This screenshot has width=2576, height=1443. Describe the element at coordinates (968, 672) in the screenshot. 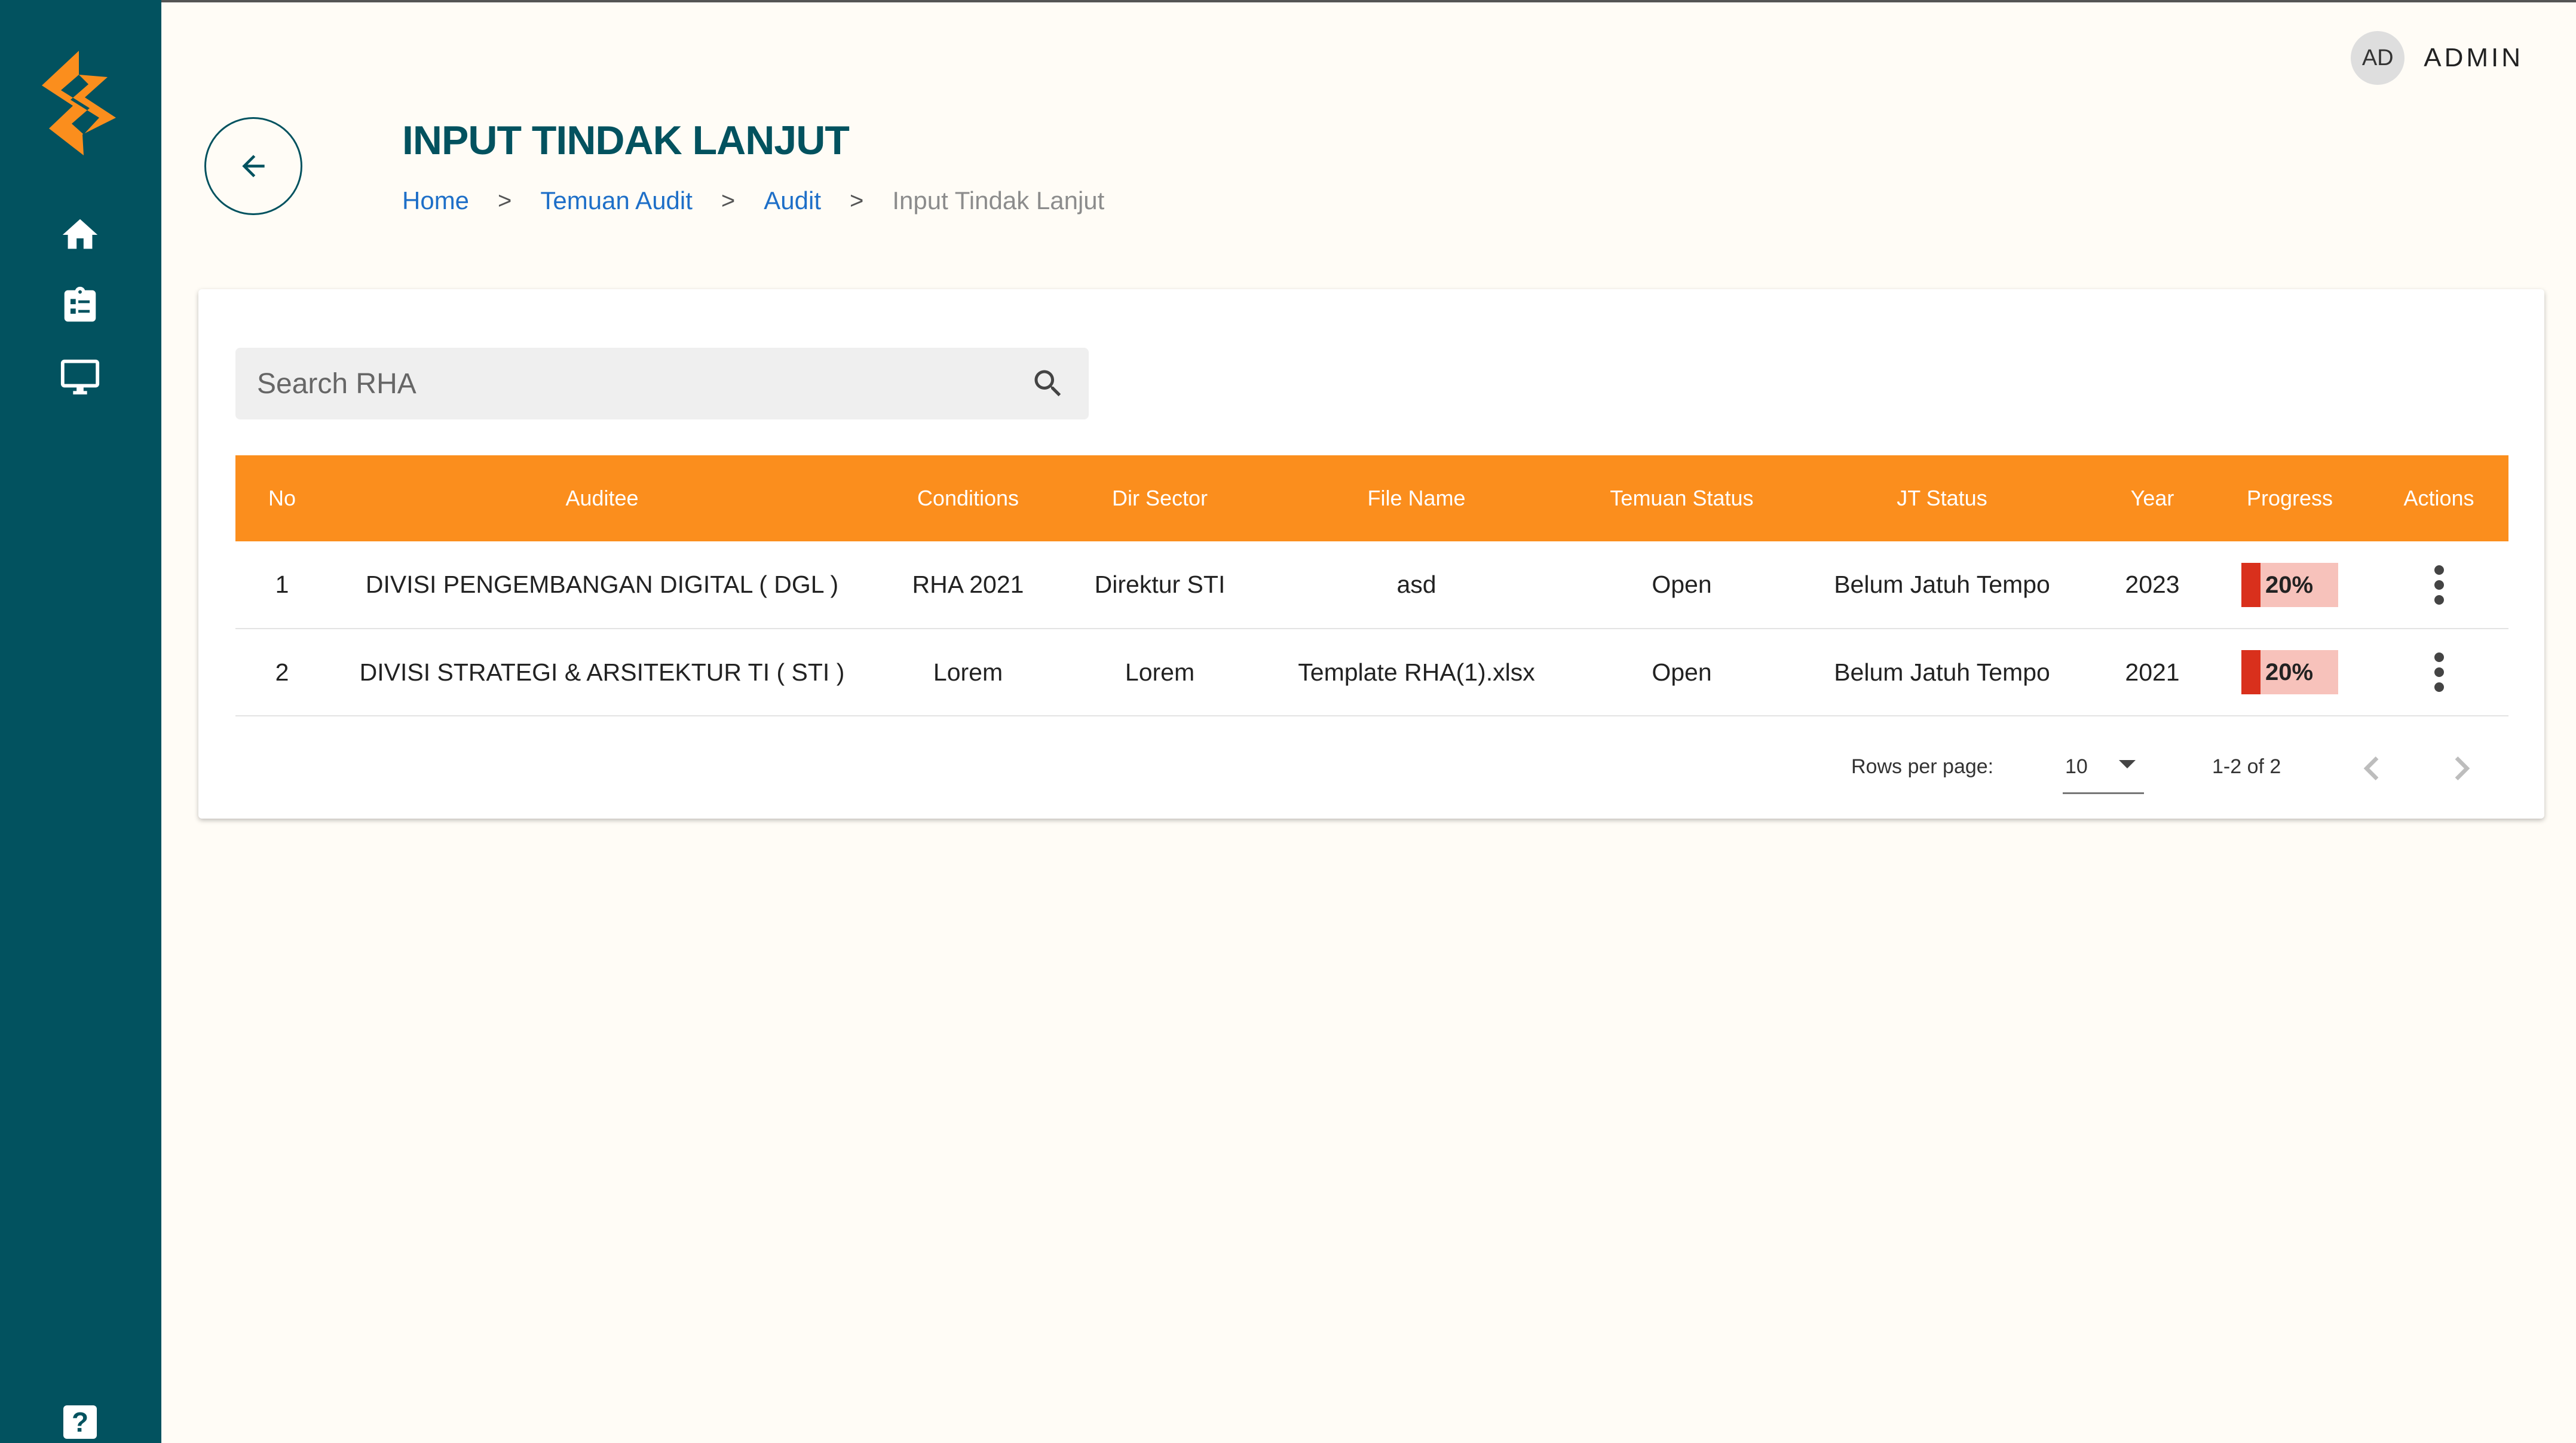

I see `cell-conditions: Lorem` at that location.